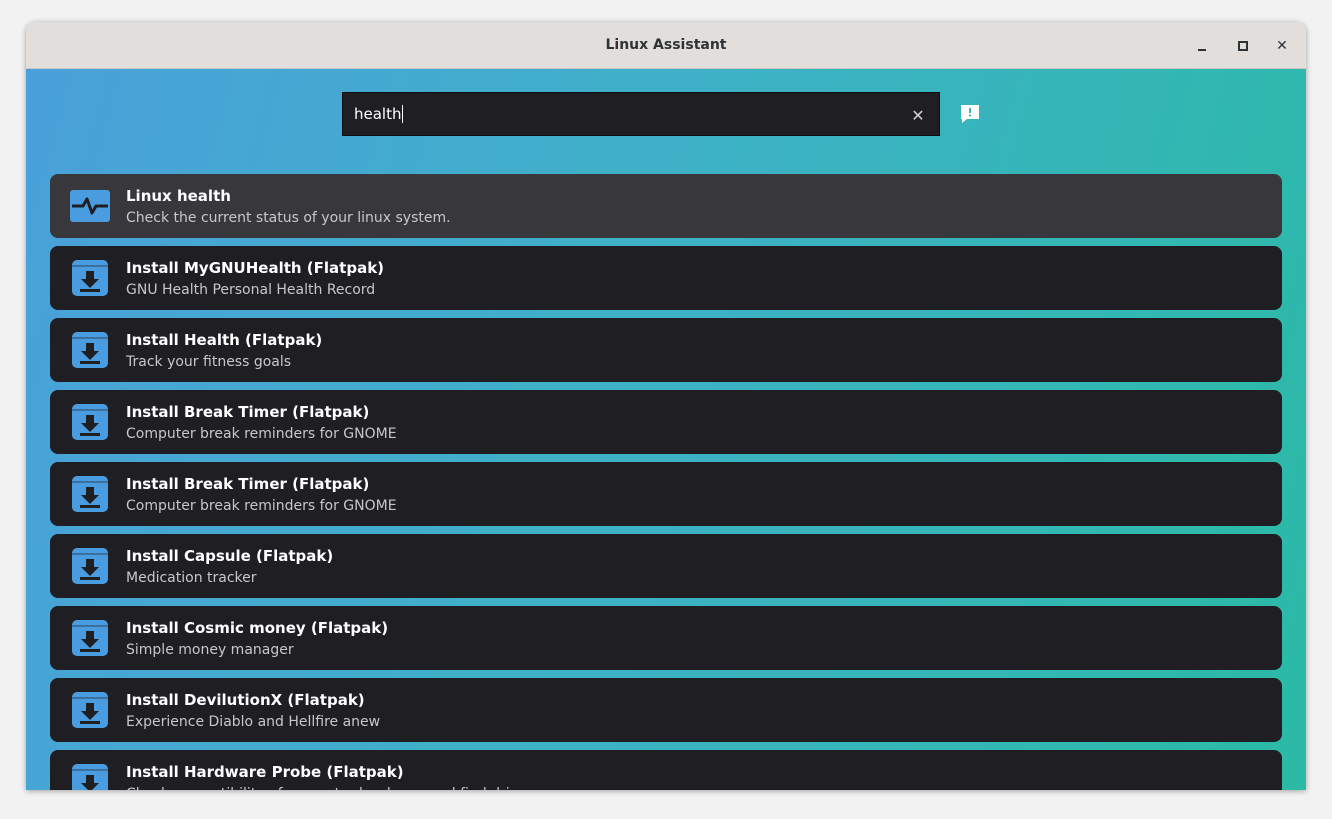  Describe the element at coordinates (178, 196) in the screenshot. I see `result-title: Linux health` at that location.